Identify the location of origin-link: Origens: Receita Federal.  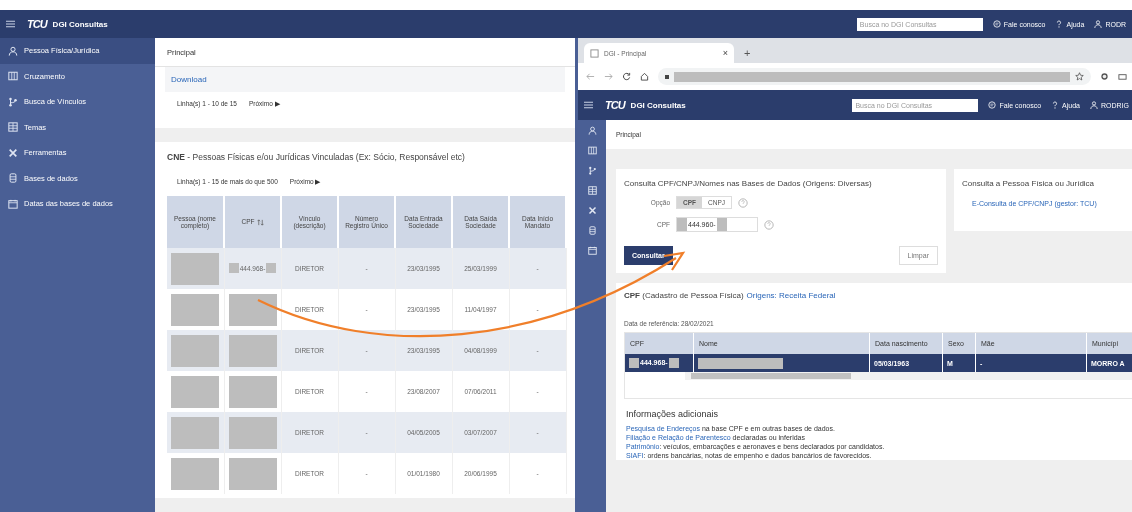
(791, 295).